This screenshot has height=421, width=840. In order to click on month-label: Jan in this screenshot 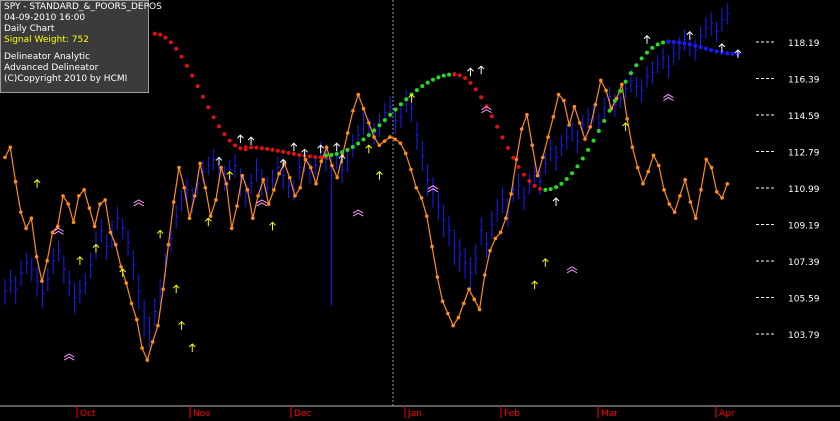, I will do `click(414, 414)`.